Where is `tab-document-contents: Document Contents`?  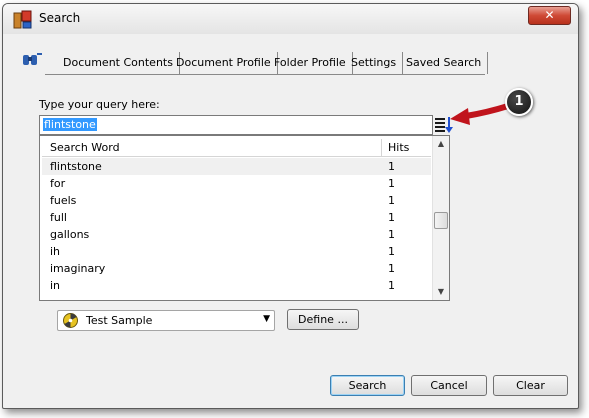 tab-document-contents: Document Contents is located at coordinates (118, 63).